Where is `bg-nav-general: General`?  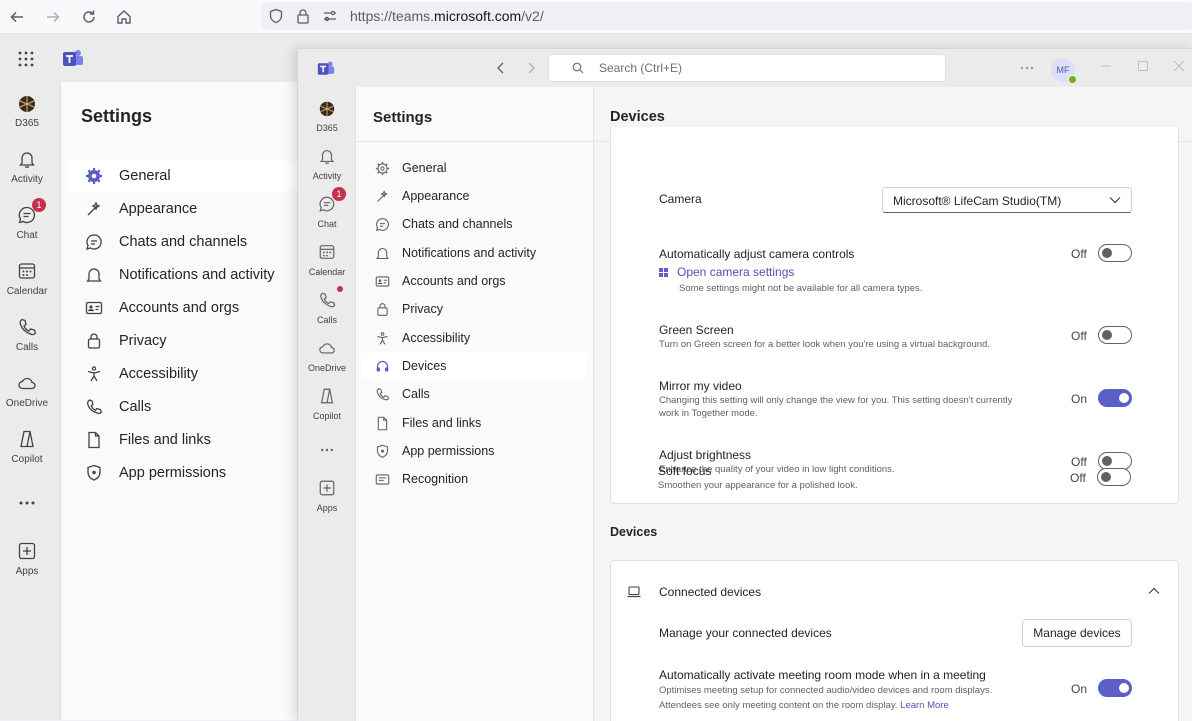 bg-nav-general: General is located at coordinates (188, 176).